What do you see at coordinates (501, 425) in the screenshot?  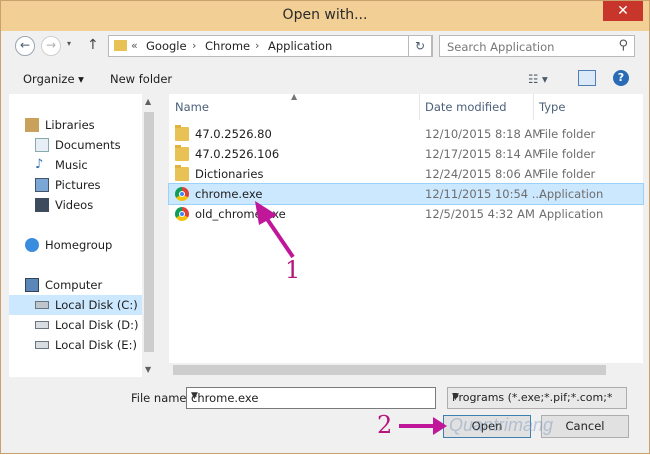 I see `watermark: Quantrimang` at bounding box center [501, 425].